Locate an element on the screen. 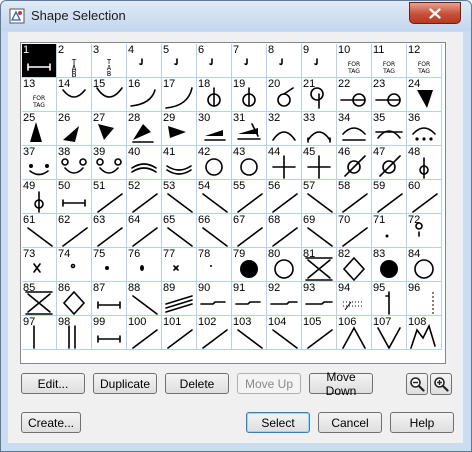  shape-cell: 2TAB is located at coordinates (74, 61).